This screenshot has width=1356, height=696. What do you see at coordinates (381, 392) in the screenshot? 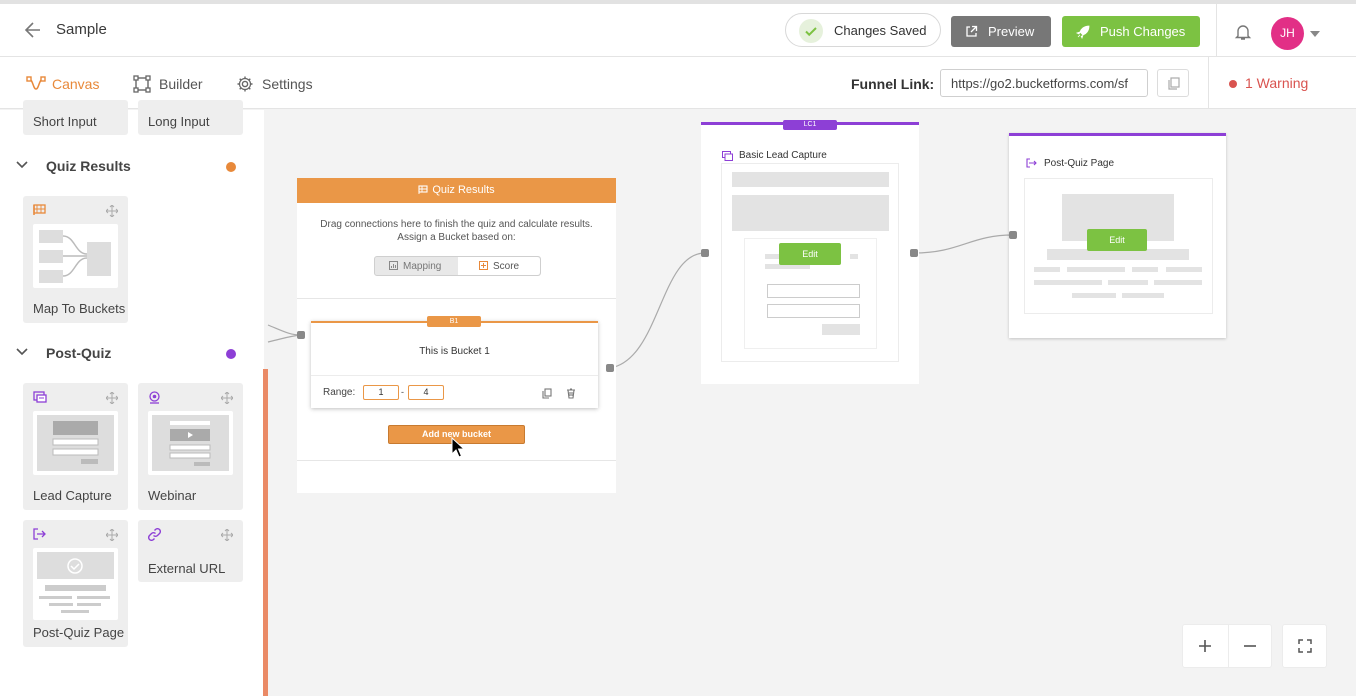
I see `range-from-input: 1` at bounding box center [381, 392].